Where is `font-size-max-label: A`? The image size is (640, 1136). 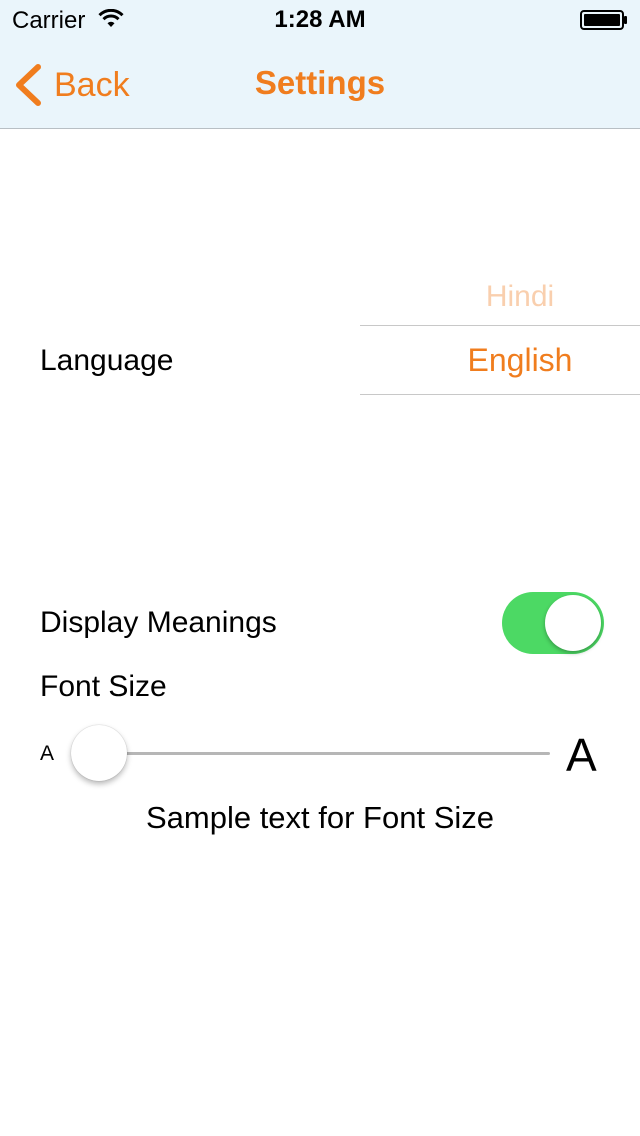 font-size-max-label: A is located at coordinates (581, 755).